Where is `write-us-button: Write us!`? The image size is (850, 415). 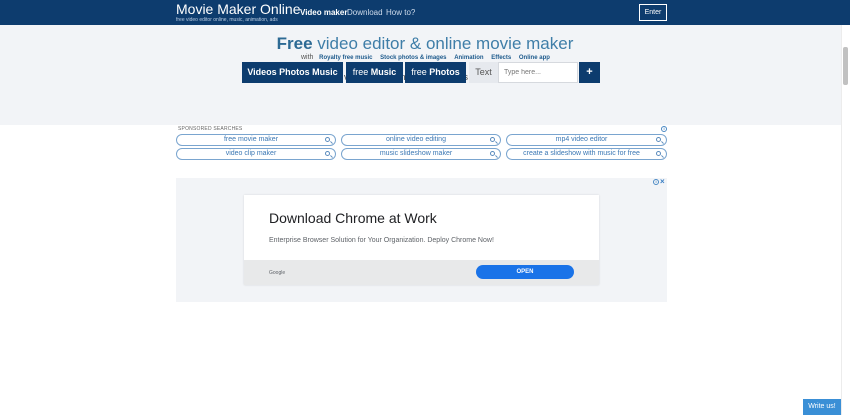
write-us-button: Write us! is located at coordinates (822, 407).